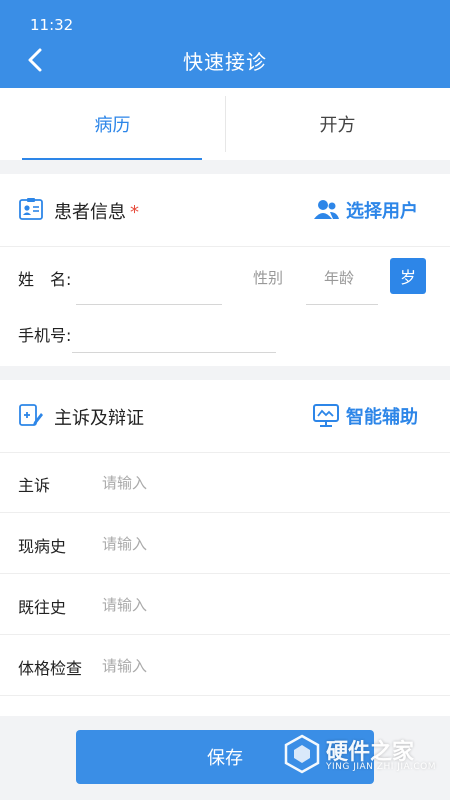 This screenshot has width=450, height=800. I want to click on select-user-label: 选择用户, so click(382, 211).